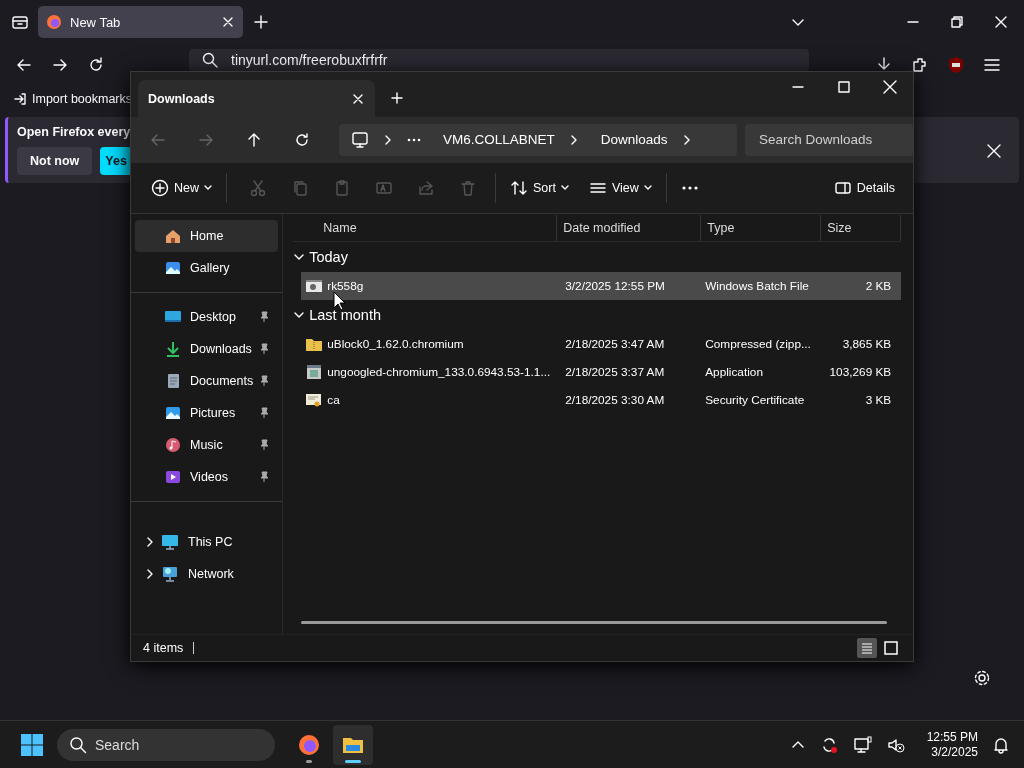 The image size is (1024, 768). Describe the element at coordinates (395, 344) in the screenshot. I see `file-name: uBlock0_1.62.0.chromium` at that location.